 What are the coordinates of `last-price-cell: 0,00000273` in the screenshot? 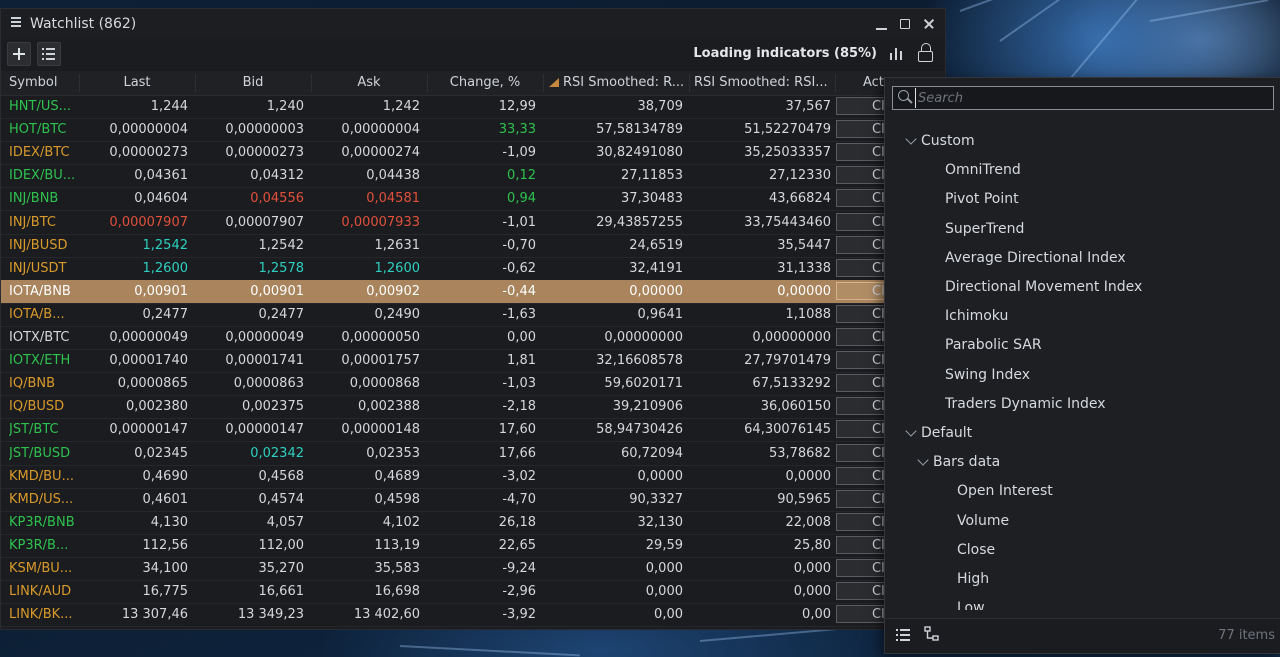 It's located at (148, 153).